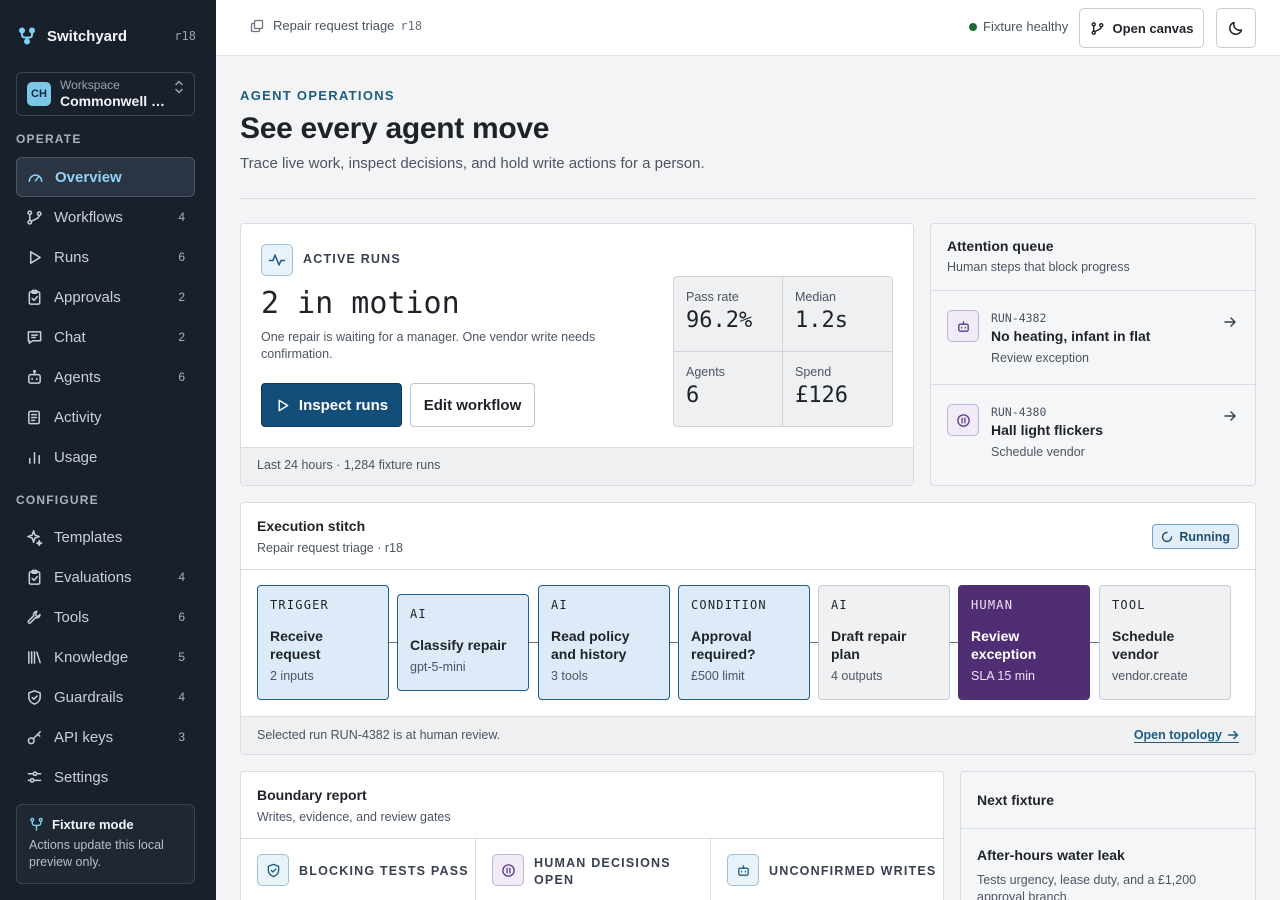 This screenshot has width=1280, height=900. Describe the element at coordinates (705, 371) in the screenshot. I see `stat-label: Agents` at that location.